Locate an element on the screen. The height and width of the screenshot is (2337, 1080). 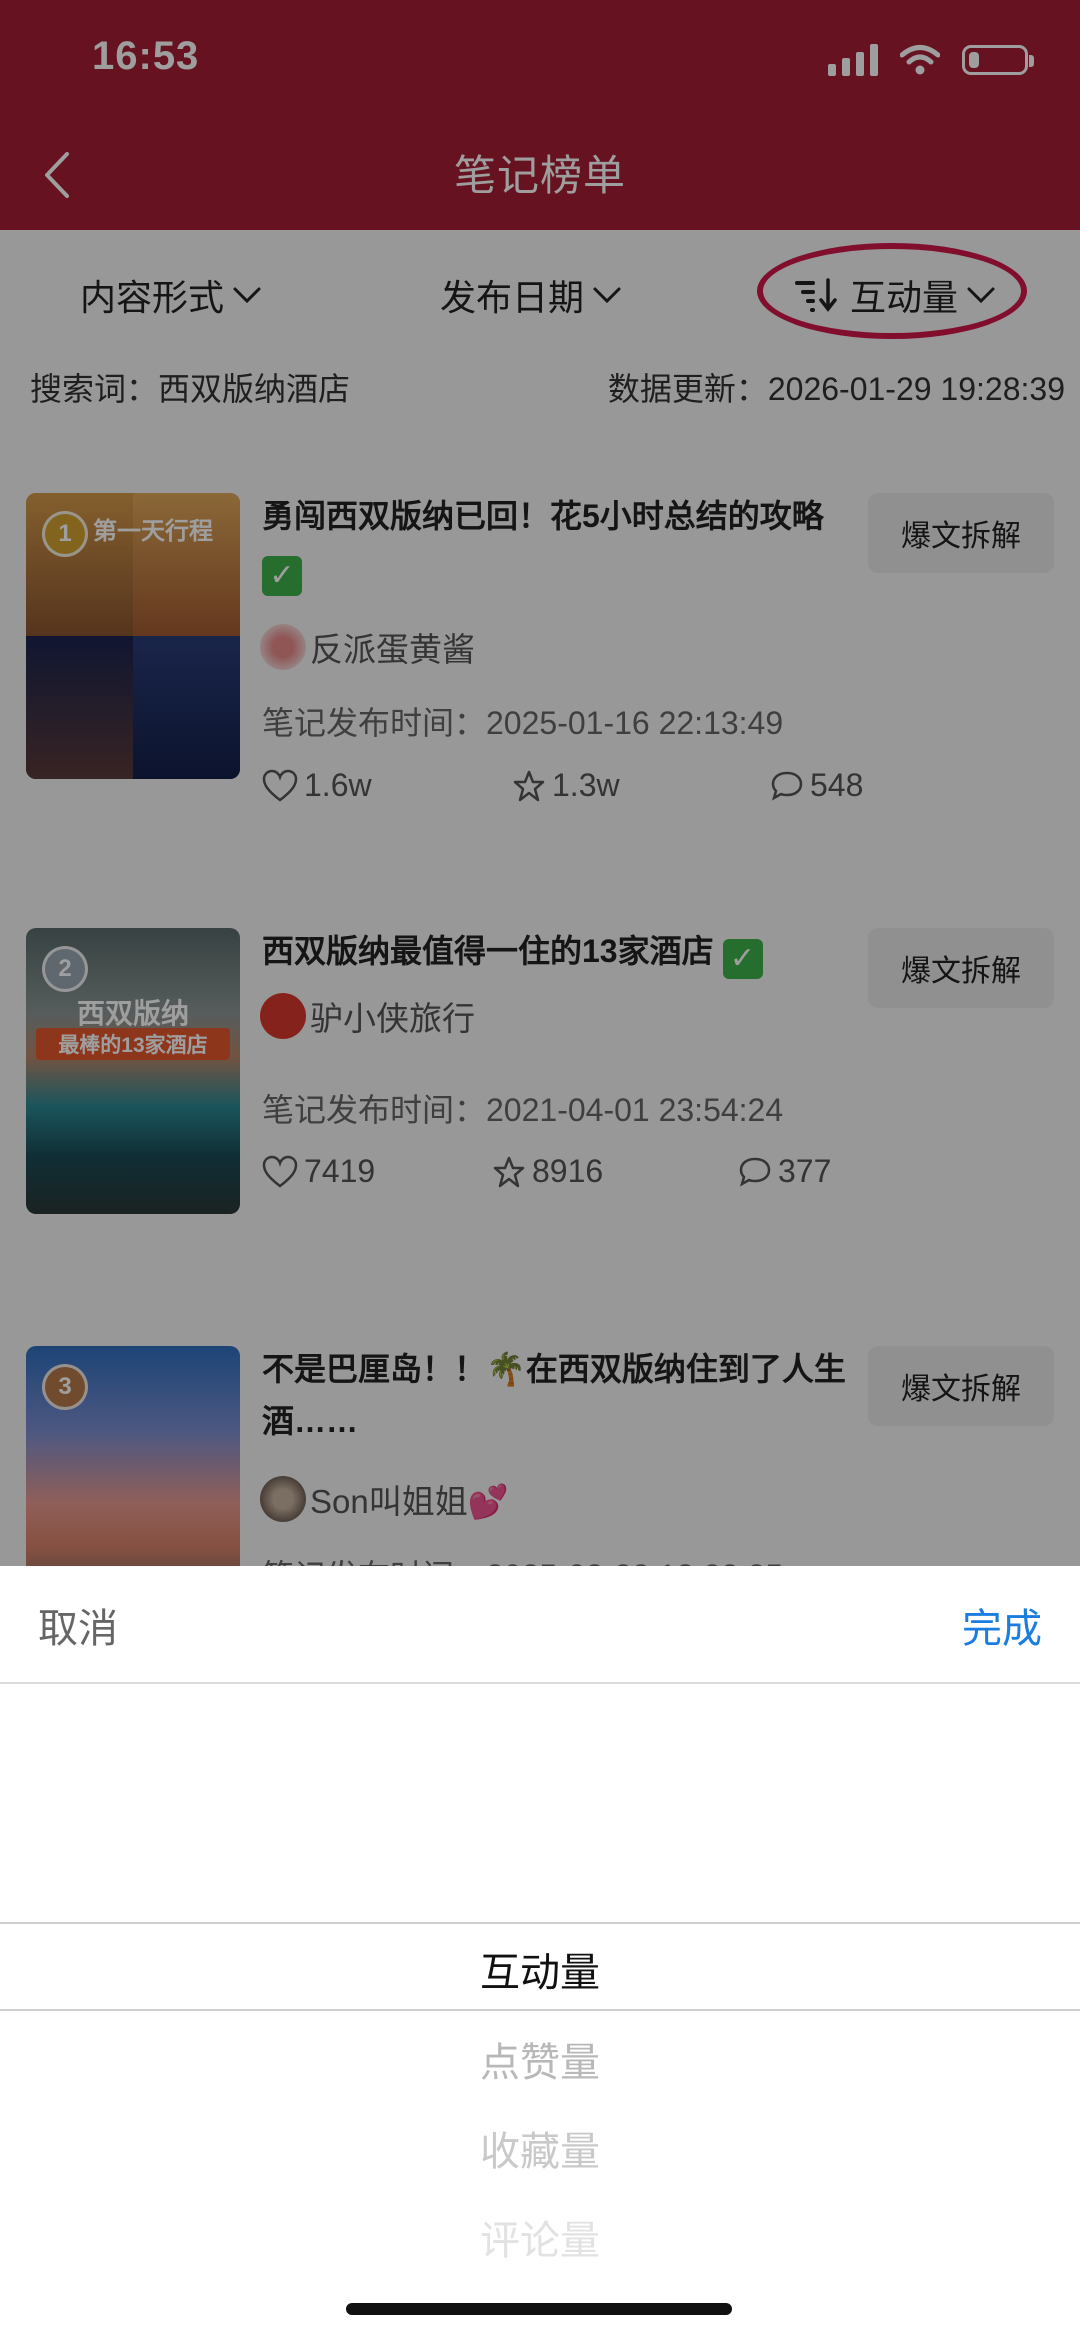
home-indicator is located at coordinates (539, 2309).